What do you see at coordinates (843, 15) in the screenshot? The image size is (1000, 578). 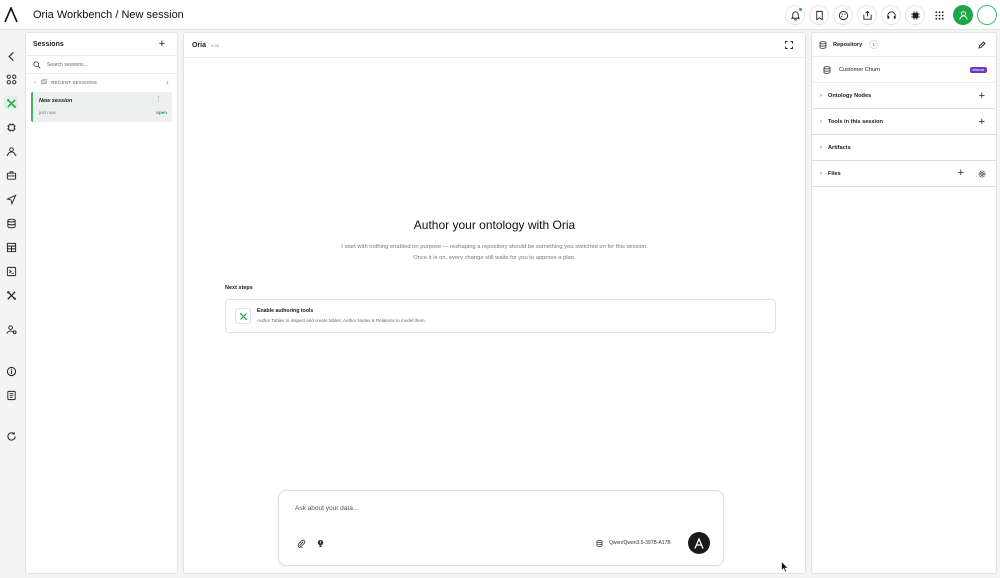 I see `palette-icon` at bounding box center [843, 15].